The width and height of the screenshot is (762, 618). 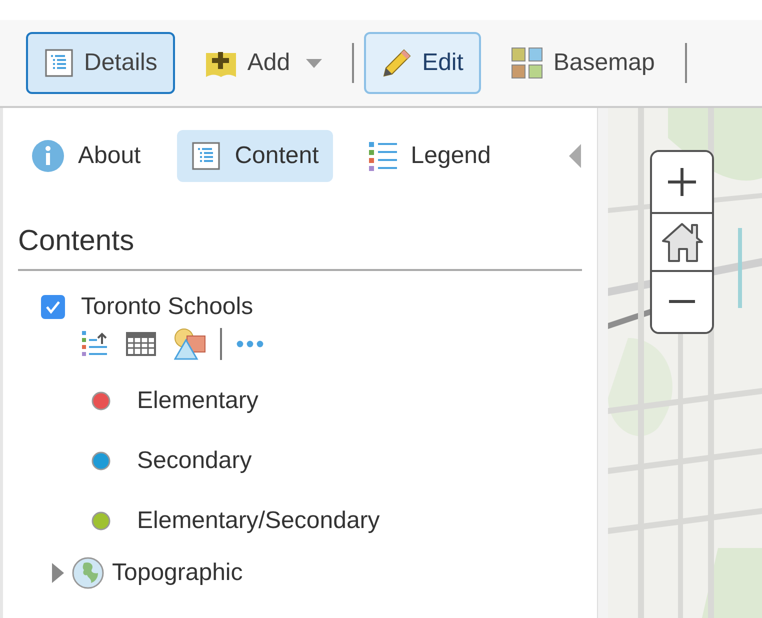 What do you see at coordinates (583, 63) in the screenshot?
I see `toolbar-button: Basemap` at bounding box center [583, 63].